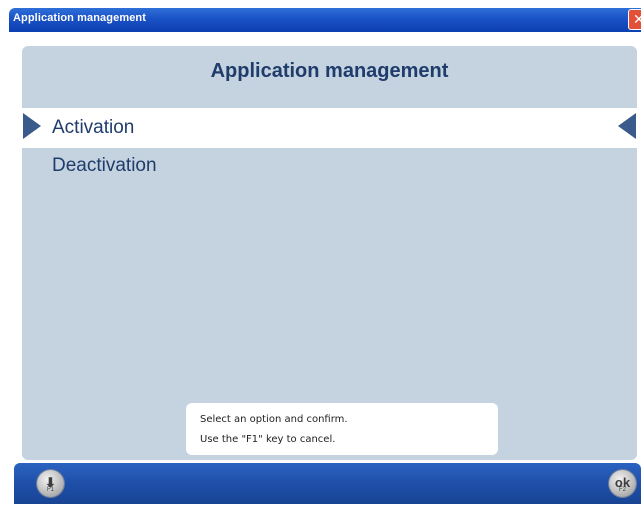  What do you see at coordinates (627, 126) in the screenshot?
I see `selection-left-arrow-icon` at bounding box center [627, 126].